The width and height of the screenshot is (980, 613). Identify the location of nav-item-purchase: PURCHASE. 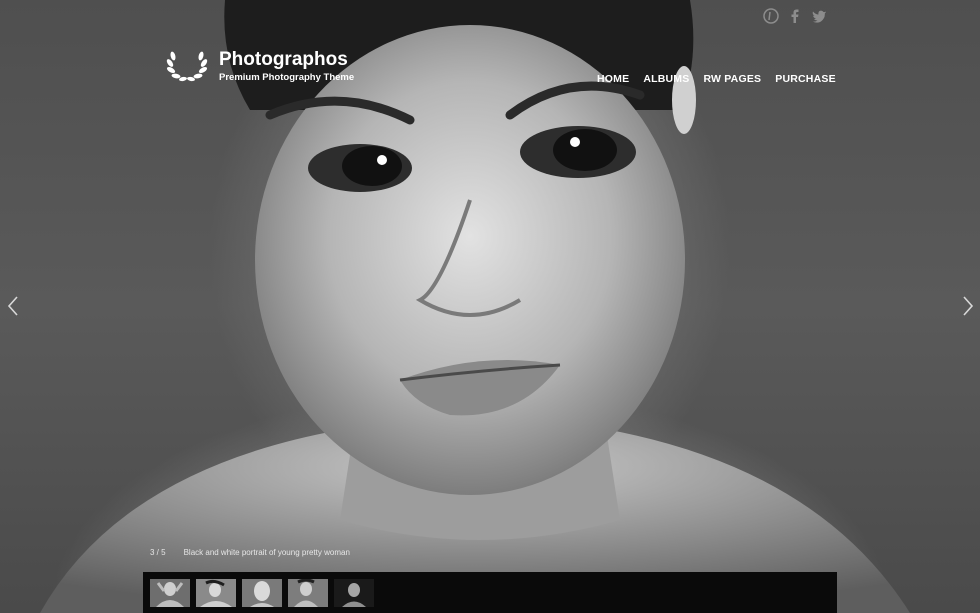
(805, 79).